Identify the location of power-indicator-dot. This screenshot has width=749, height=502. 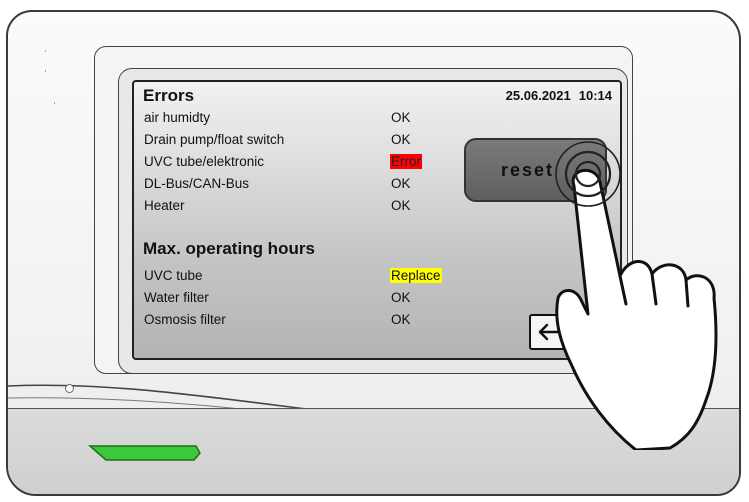
(69, 388).